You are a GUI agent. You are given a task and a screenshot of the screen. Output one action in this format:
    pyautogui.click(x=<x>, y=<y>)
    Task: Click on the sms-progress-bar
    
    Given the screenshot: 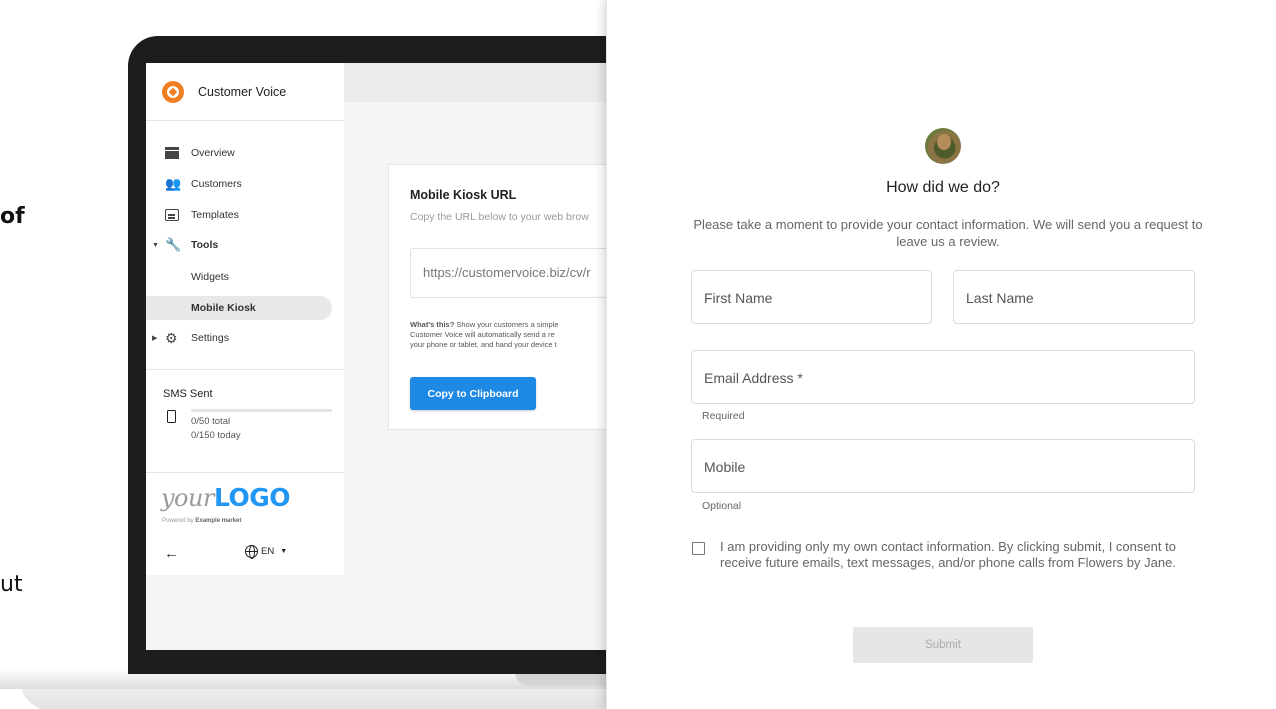 What is the action you would take?
    pyautogui.click(x=261, y=410)
    